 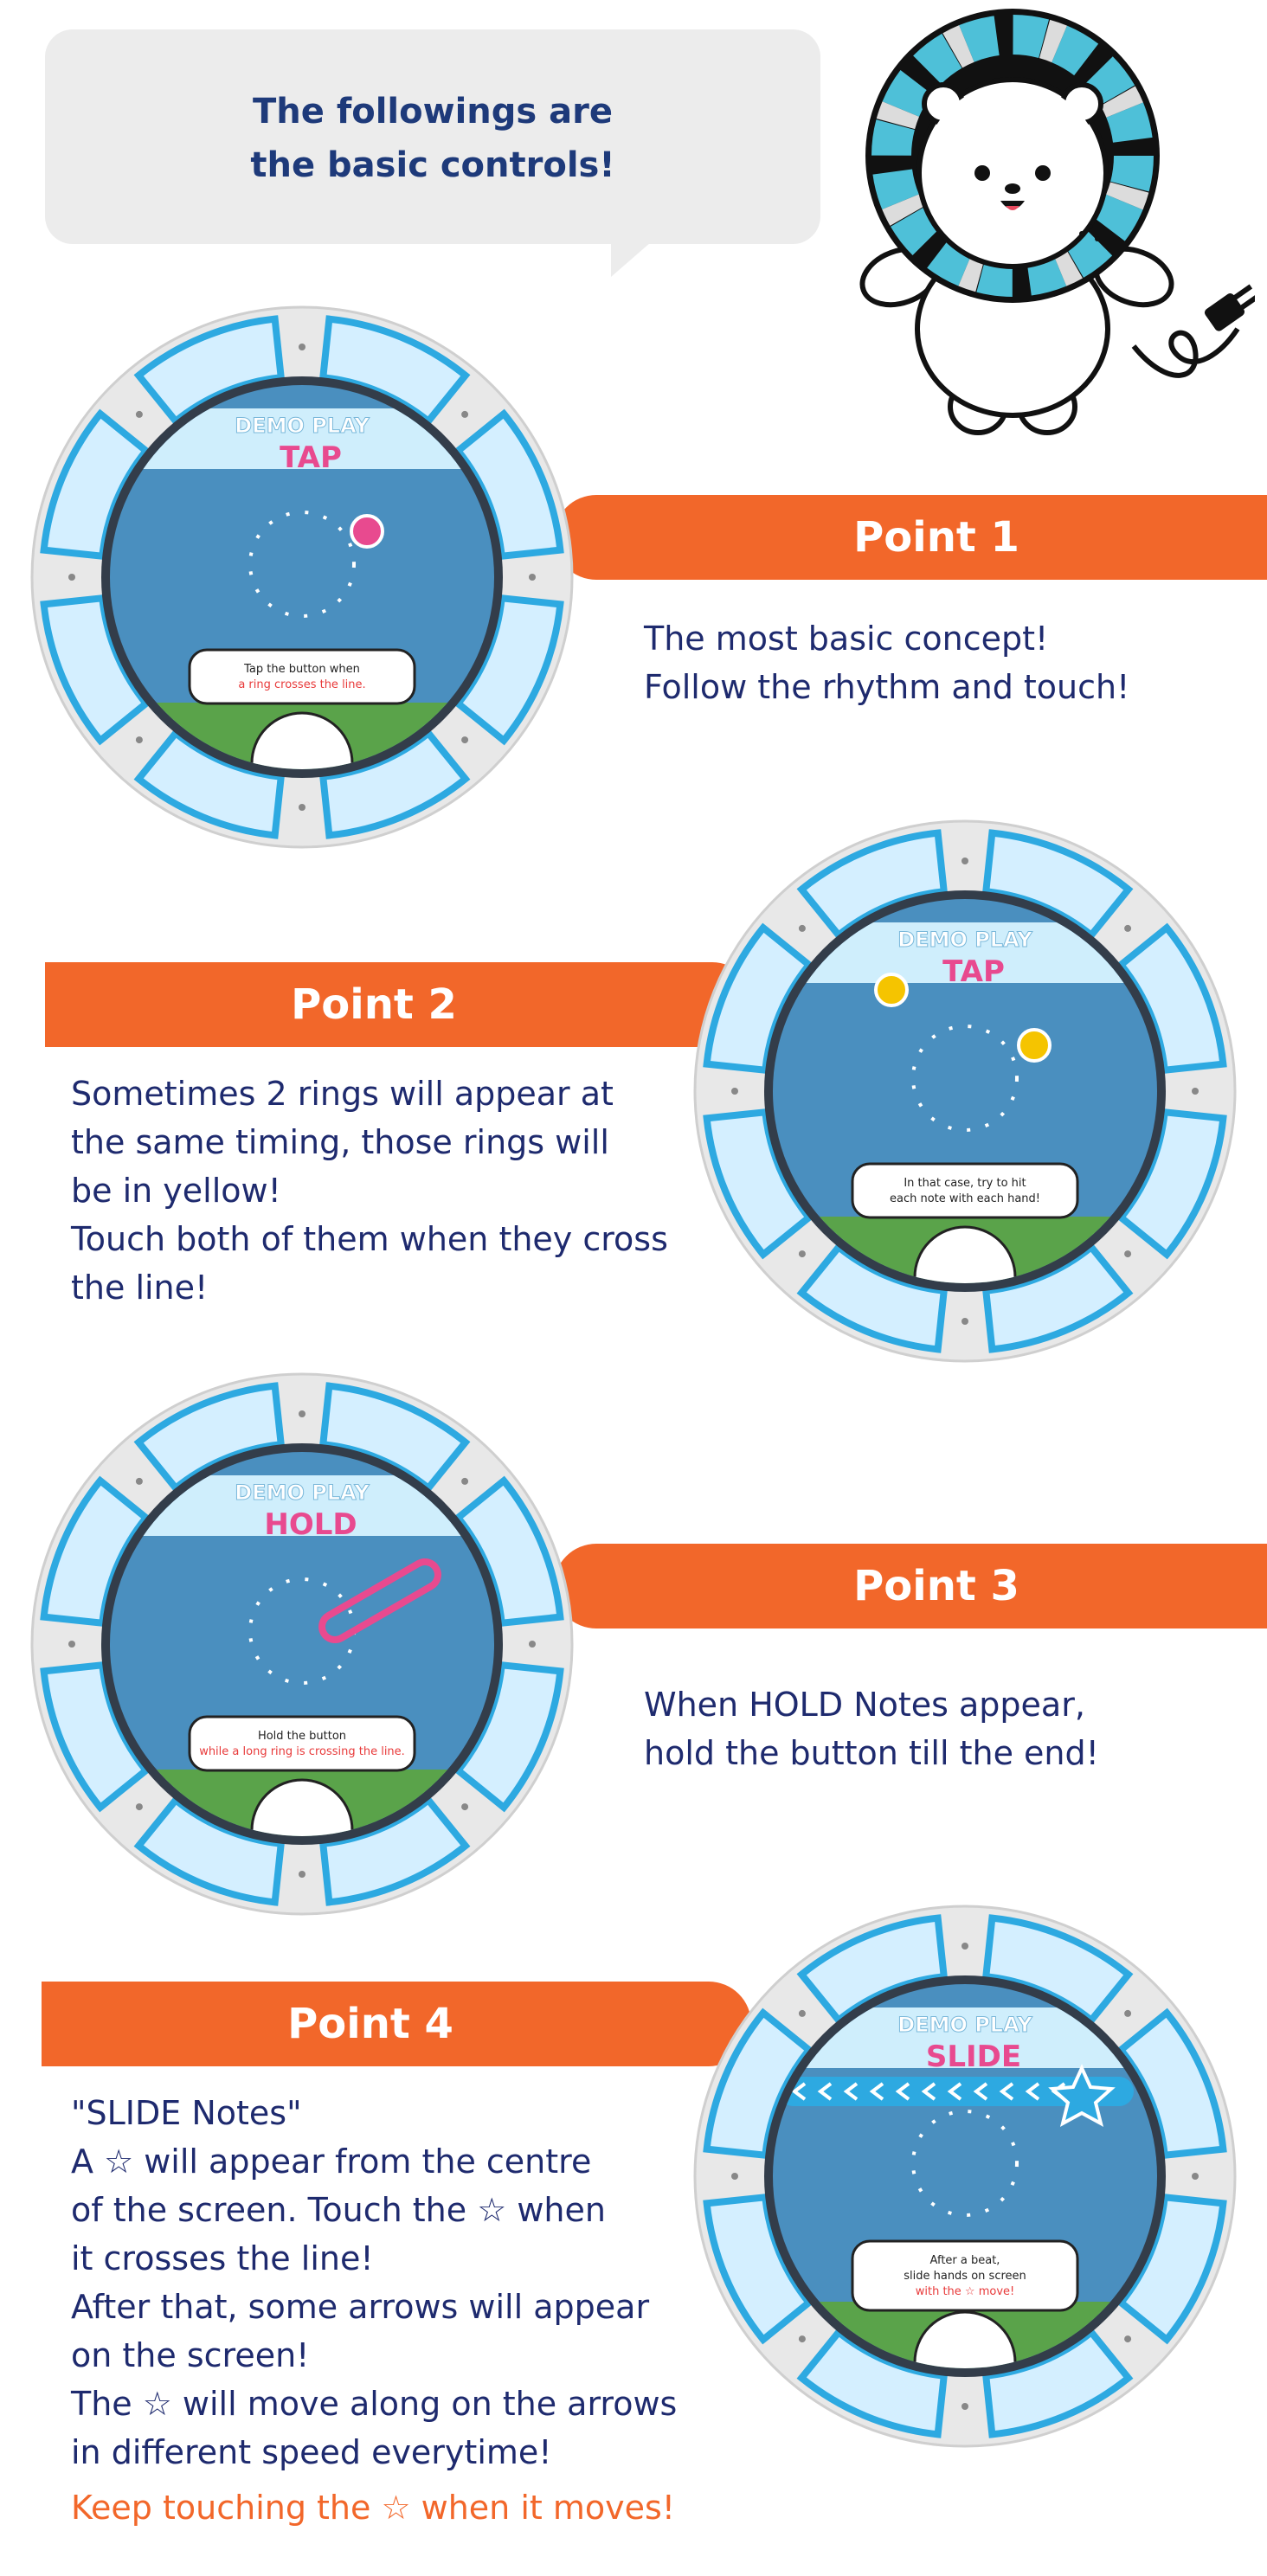 What do you see at coordinates (370, 2024) in the screenshot?
I see `point-4-label: Point 4` at bounding box center [370, 2024].